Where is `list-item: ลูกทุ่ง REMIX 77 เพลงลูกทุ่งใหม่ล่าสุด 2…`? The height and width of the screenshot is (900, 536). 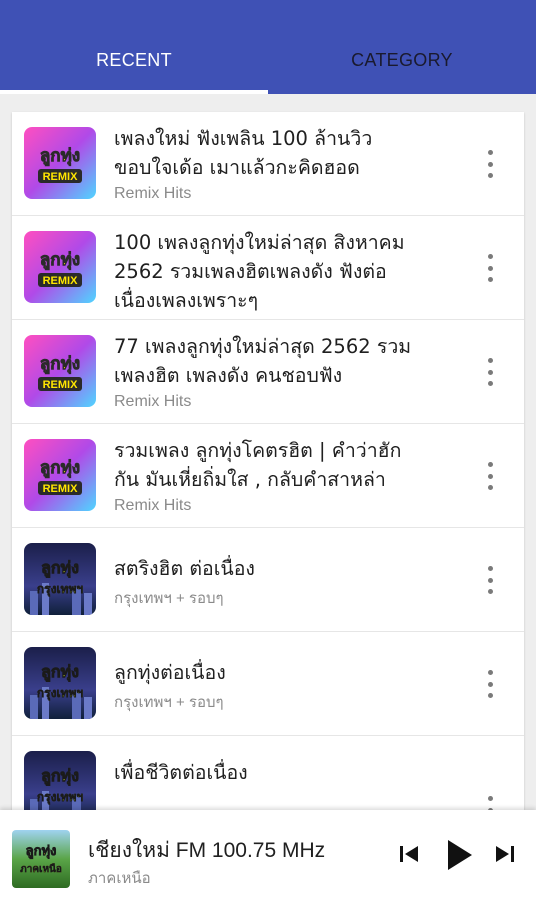
list-item: ลูกทุ่ง REMIX 77 เพลงลูกทุ่งใหม่ล่าสุด 2… is located at coordinates (268, 372).